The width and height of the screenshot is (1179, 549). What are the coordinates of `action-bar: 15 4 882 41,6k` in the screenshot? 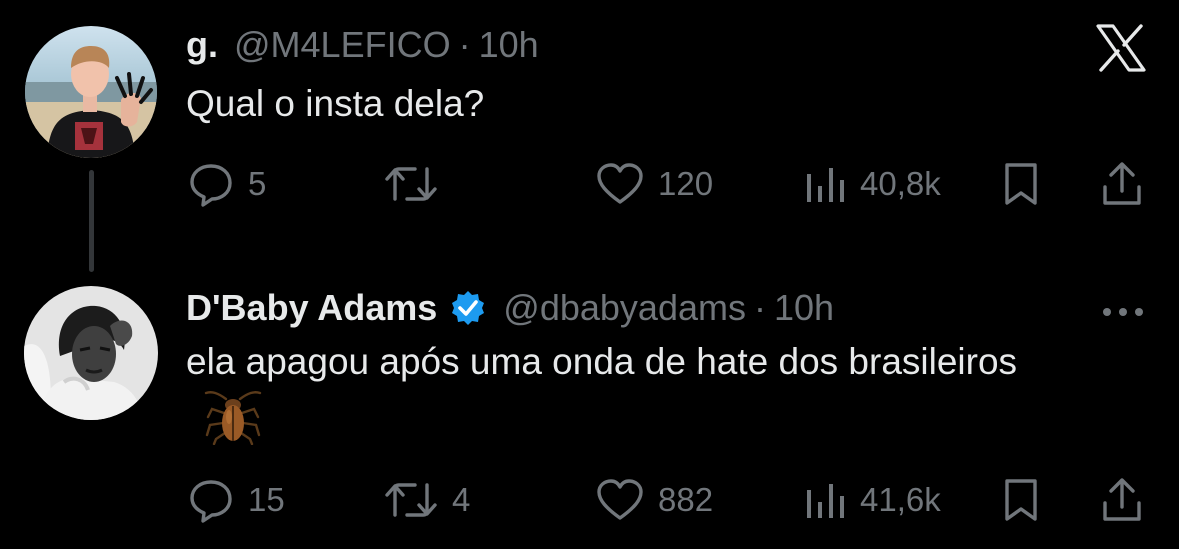 It's located at (589, 500).